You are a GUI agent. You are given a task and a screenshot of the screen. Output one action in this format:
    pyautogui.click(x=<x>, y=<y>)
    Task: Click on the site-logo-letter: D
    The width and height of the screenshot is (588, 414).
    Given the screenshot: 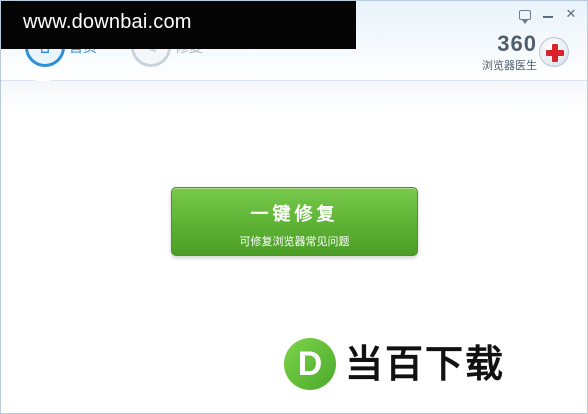 What is the action you would take?
    pyautogui.click(x=310, y=363)
    